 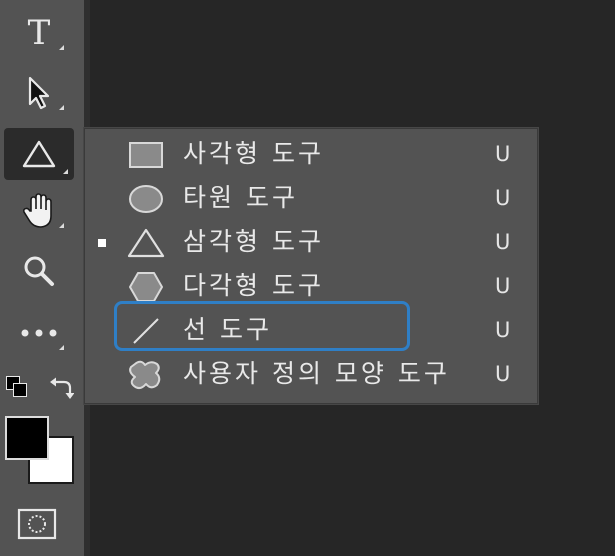 I want to click on selected-indicator, so click(x=102, y=243).